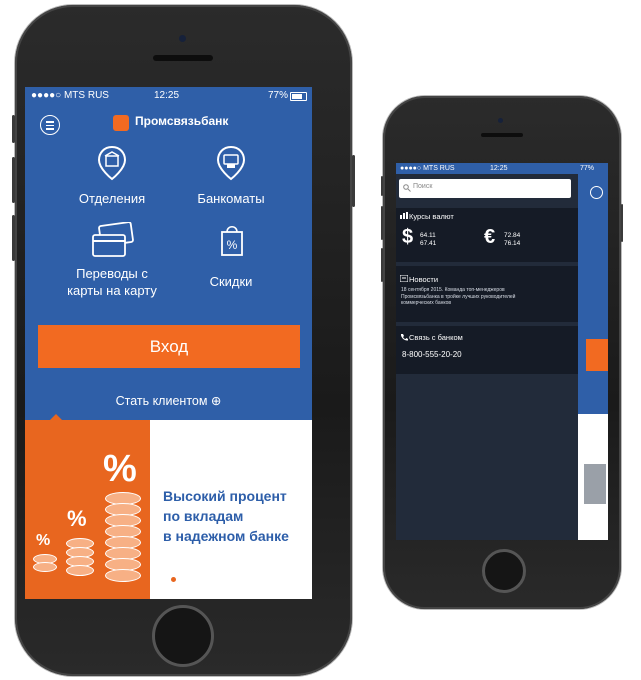 Image resolution: width=641 pixels, height=680 pixels. Describe the element at coordinates (426, 303) in the screenshot. I see `news-line-3: коммерческих банков` at that location.